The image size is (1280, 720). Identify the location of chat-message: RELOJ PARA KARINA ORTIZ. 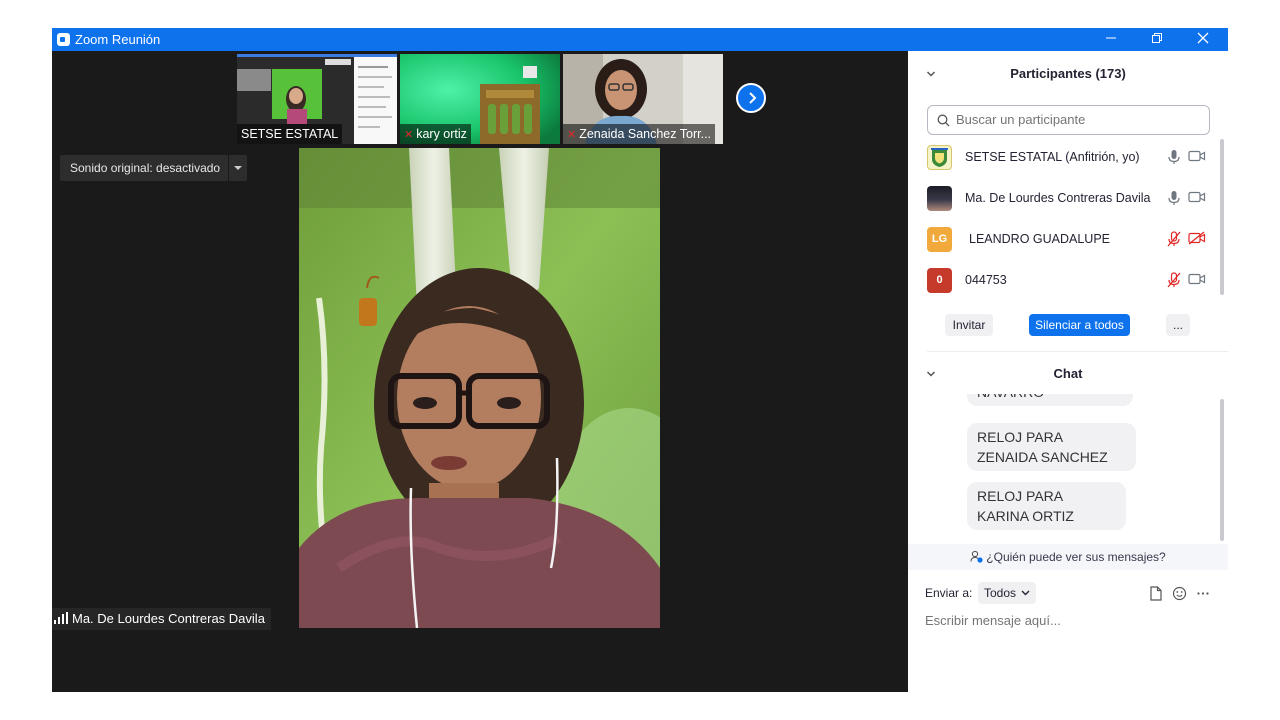
(1046, 506).